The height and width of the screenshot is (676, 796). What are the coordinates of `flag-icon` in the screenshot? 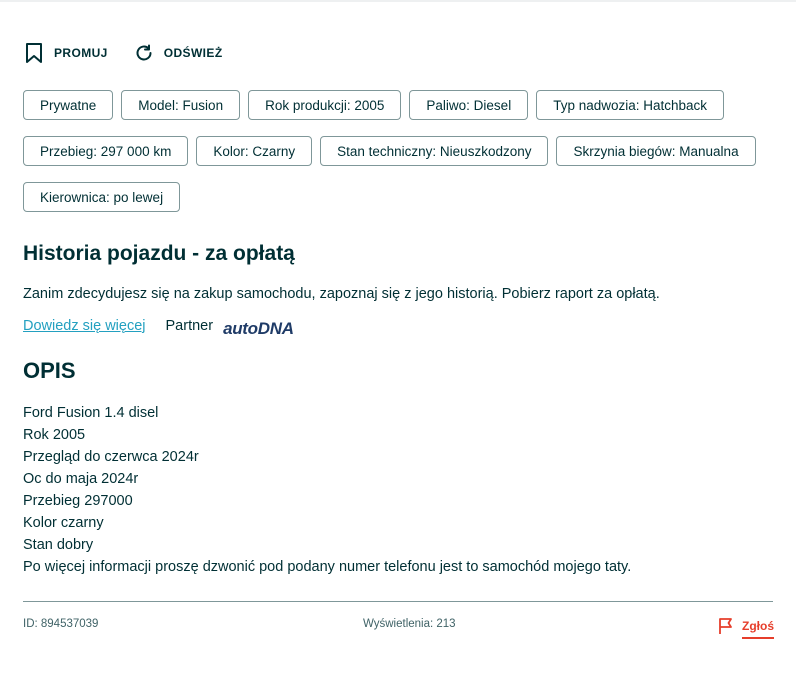 It's located at (726, 628).